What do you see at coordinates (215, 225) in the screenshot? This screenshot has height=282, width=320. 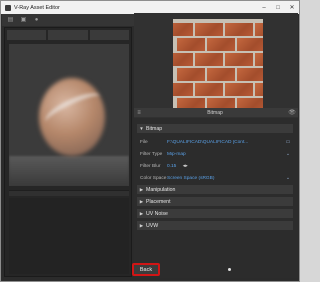 I see `section-uvw: ▶ UVW` at bounding box center [215, 225].